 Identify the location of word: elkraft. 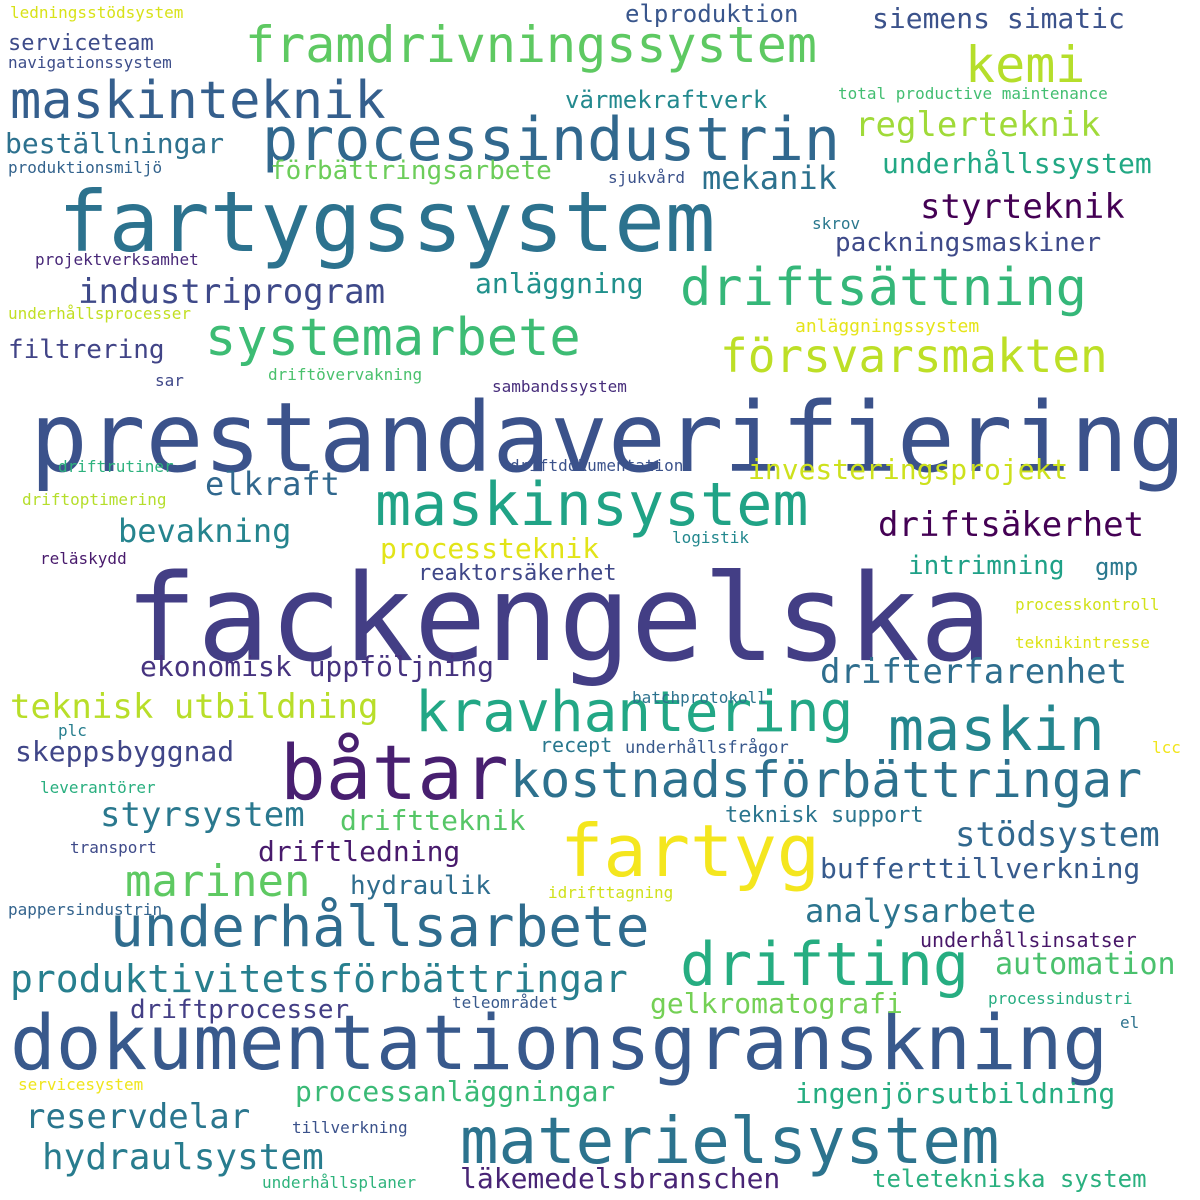
(272, 484).